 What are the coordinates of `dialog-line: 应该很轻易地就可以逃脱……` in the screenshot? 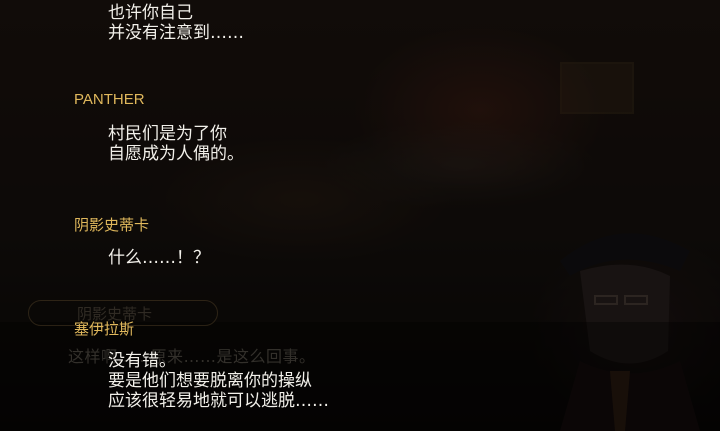 It's located at (218, 401).